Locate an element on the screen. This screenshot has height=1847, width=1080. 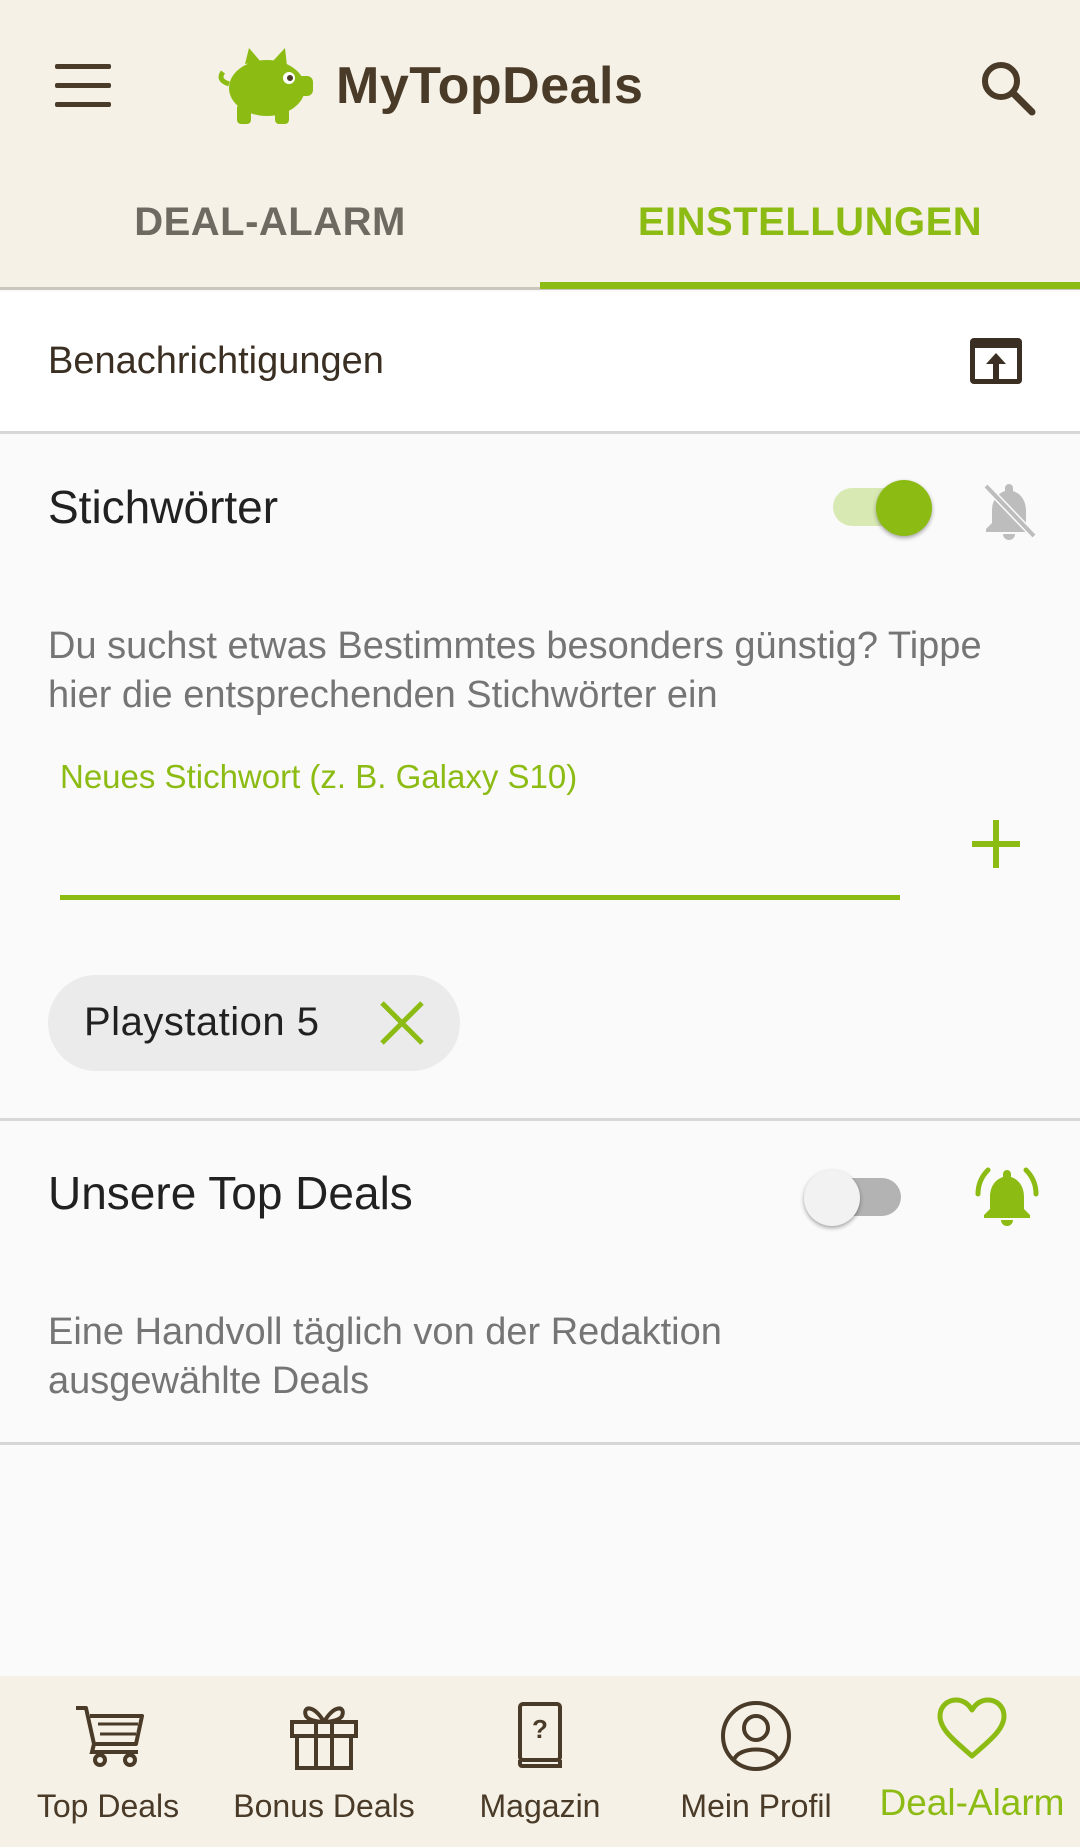
nav-deal-alarm: Deal-Alarm is located at coordinates (972, 1761).